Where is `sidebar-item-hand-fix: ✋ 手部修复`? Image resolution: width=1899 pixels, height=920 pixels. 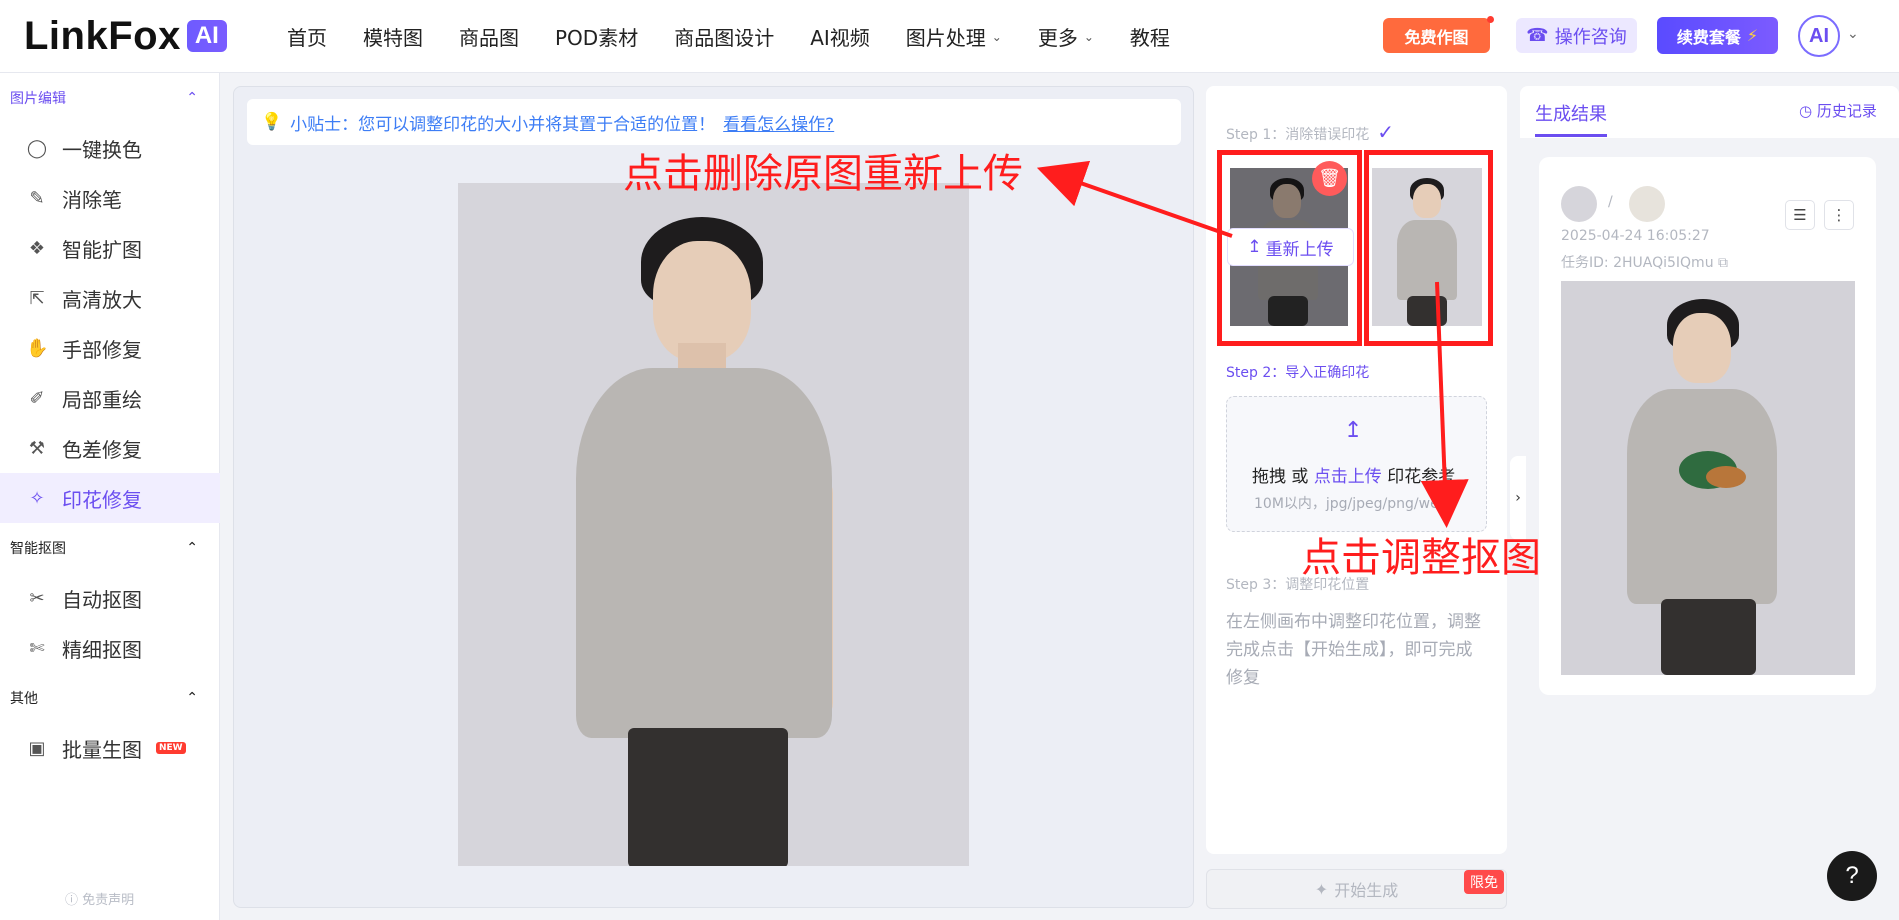 sidebar-item-hand-fix: ✋ 手部修复 is located at coordinates (110, 348).